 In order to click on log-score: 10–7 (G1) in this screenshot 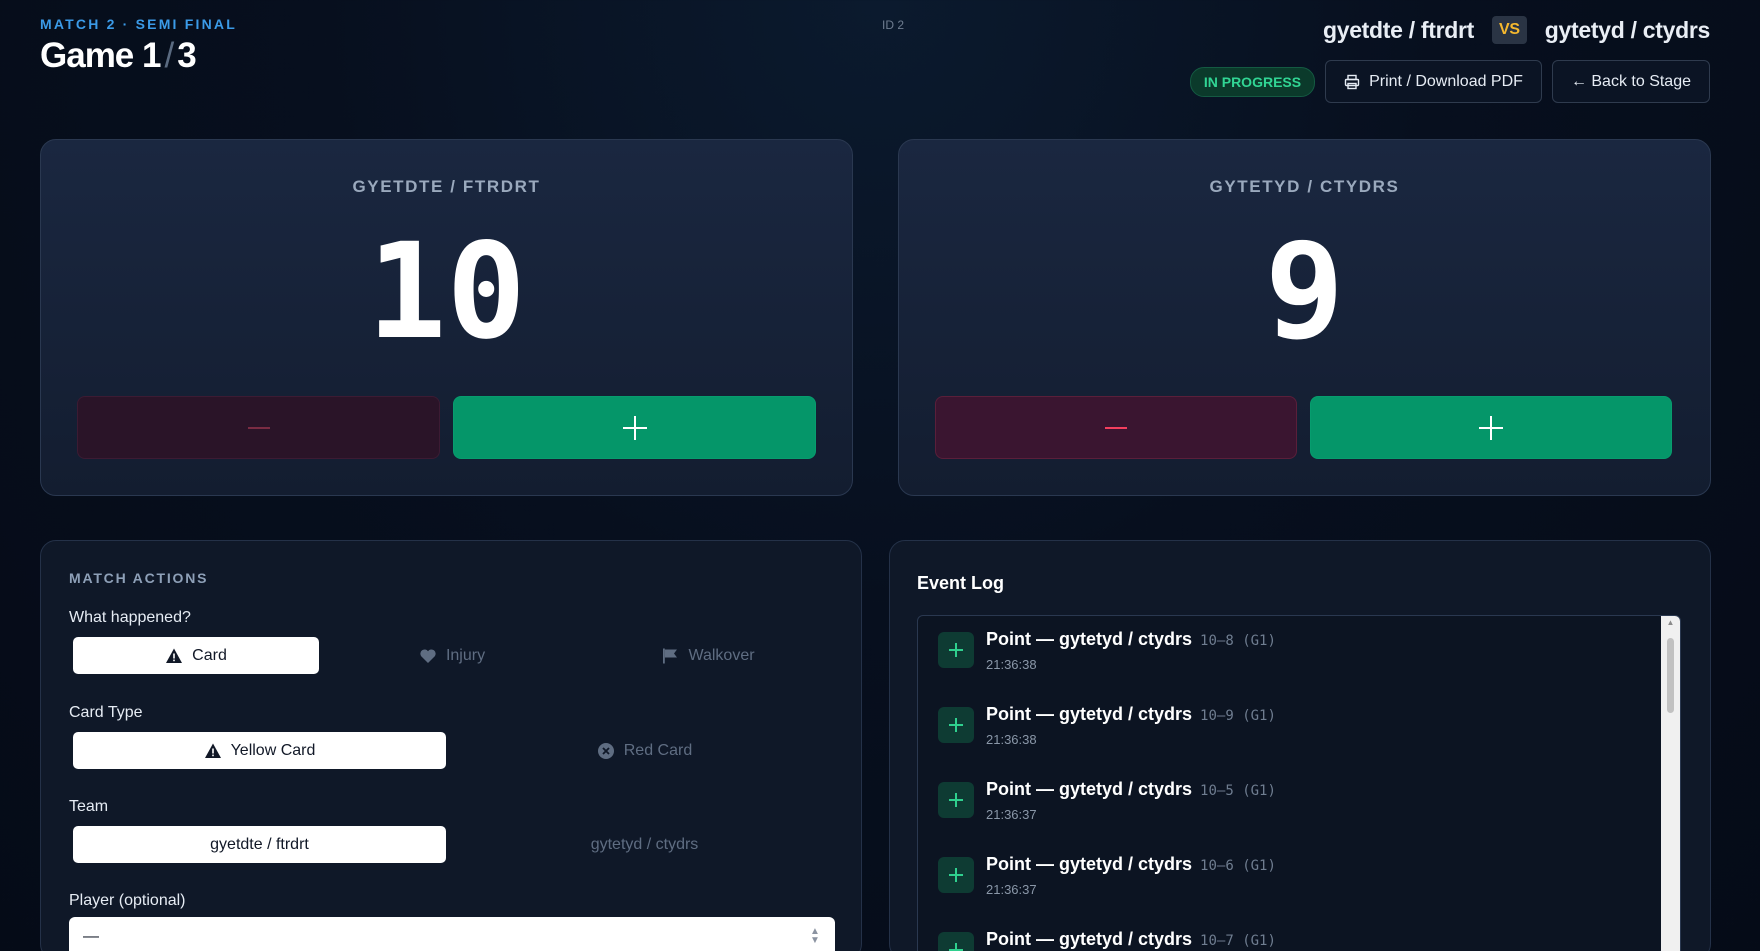, I will do `click(1238, 941)`.